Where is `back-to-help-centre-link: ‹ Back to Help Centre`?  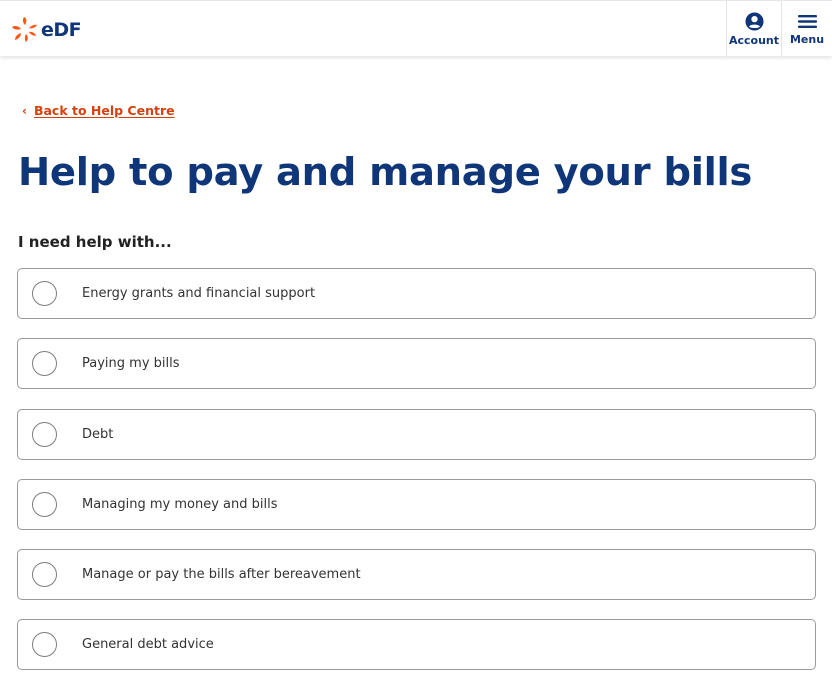 back-to-help-centre-link: ‹ Back to Help Centre is located at coordinates (98, 110).